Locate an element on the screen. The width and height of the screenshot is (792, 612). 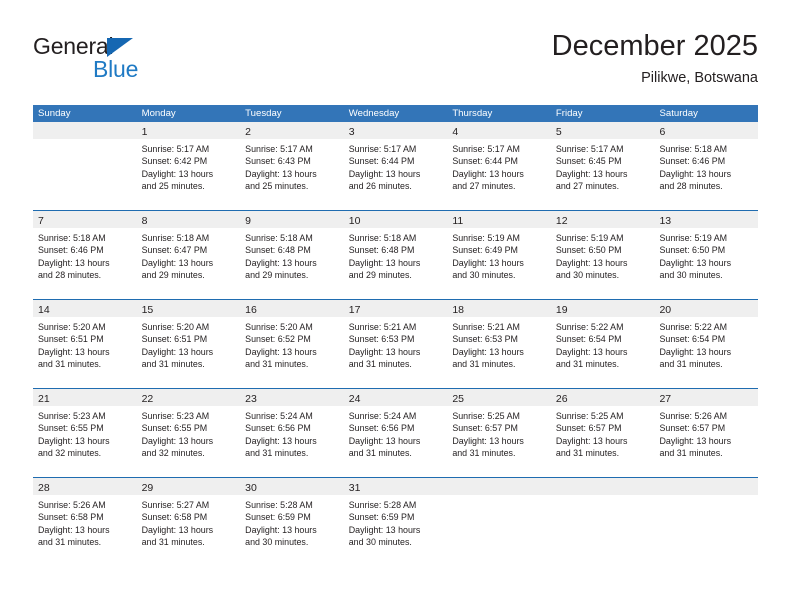
day-number-band: 26 is located at coordinates (602, 397).